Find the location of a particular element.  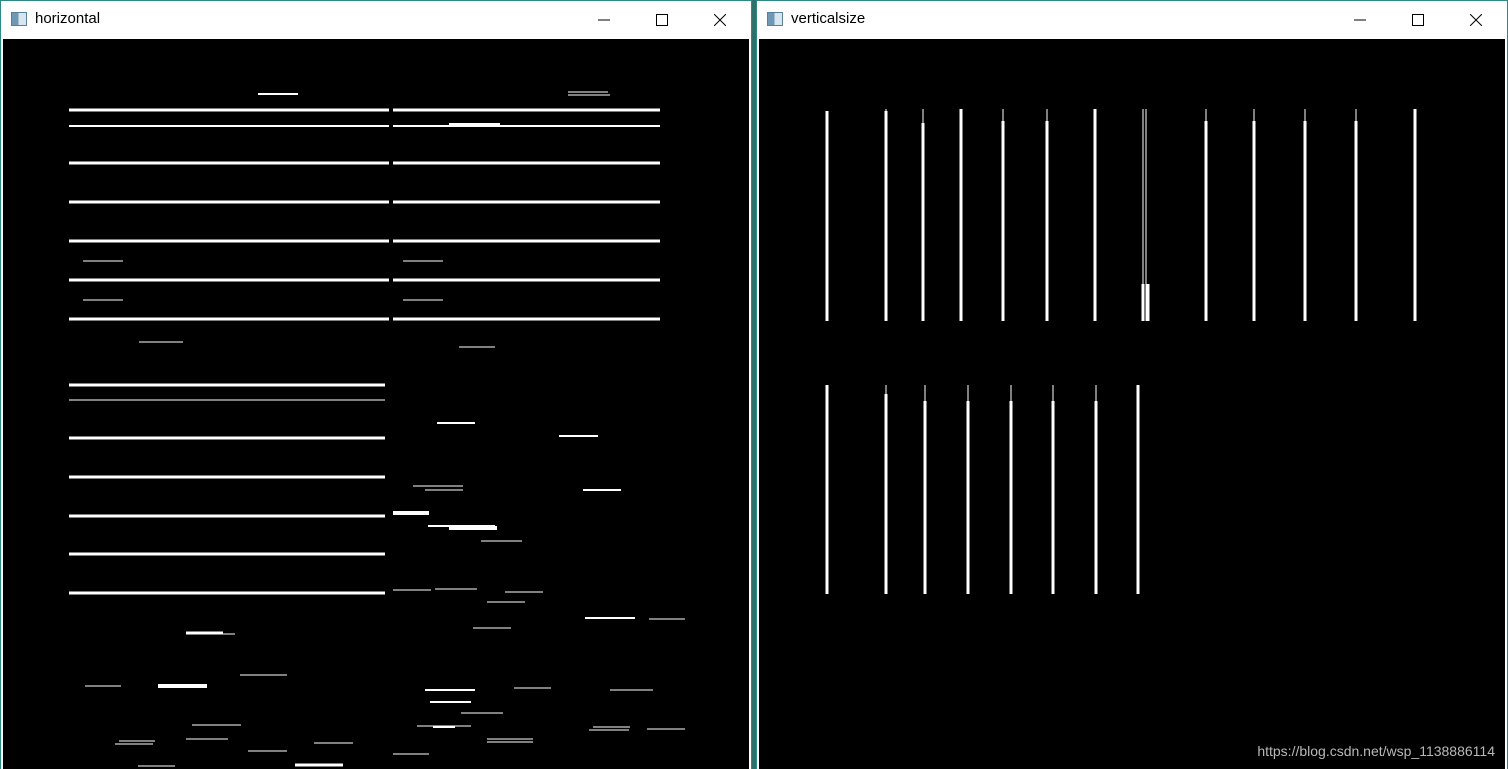

watermark: https://blog.csdn.net/wsp_1138886114 is located at coordinates (1376, 751).